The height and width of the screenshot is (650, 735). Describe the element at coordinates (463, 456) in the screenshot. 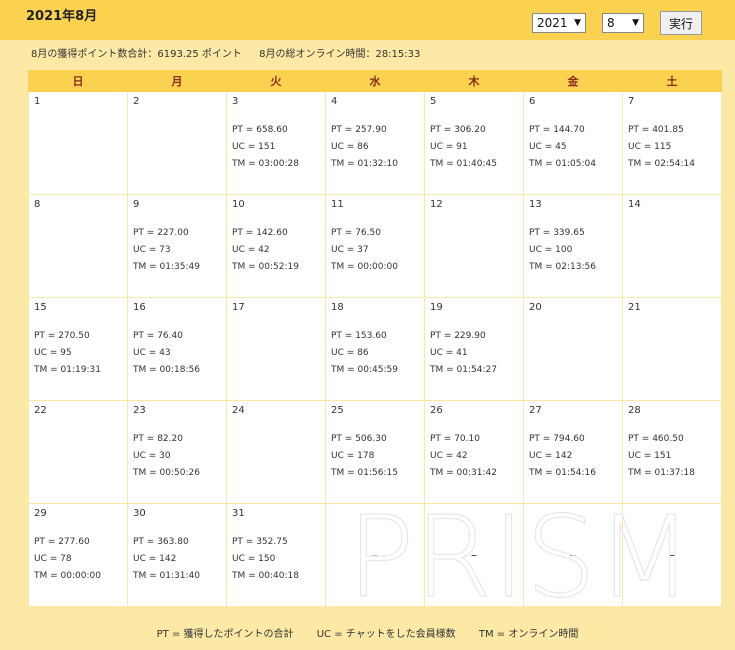

I see `day-stats: PT = 70.10 UC = 42 TM = 00:31:42` at that location.